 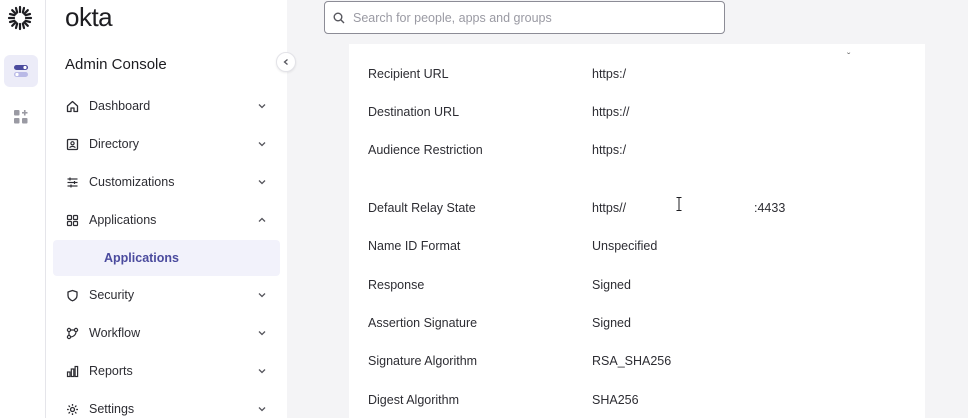 What do you see at coordinates (609, 208) in the screenshot?
I see `field-value: https//` at bounding box center [609, 208].